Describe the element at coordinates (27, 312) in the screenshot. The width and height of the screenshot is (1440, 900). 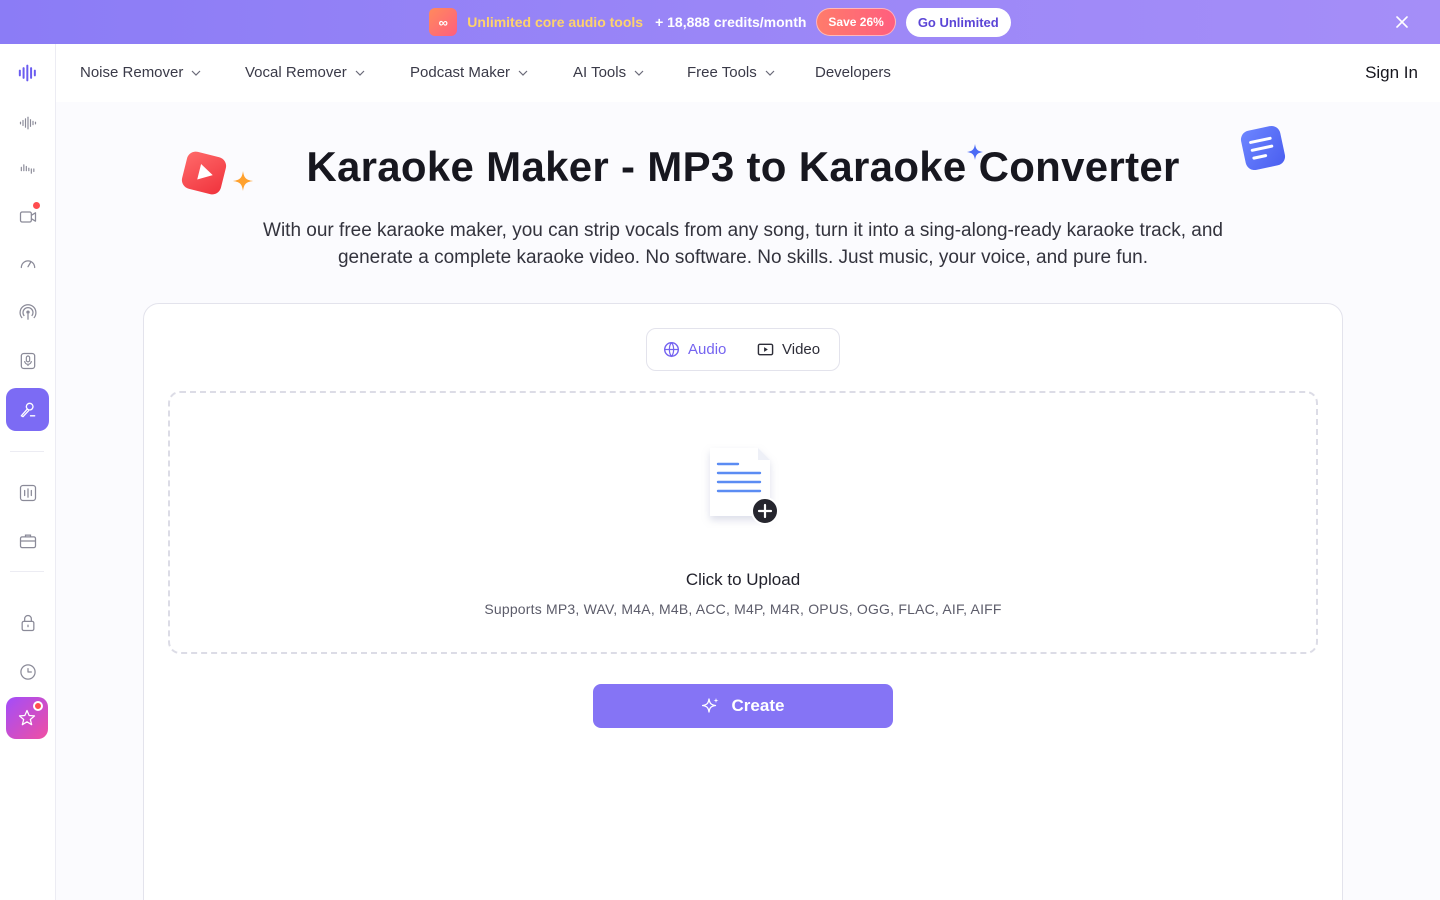
I see `podcast-icon` at that location.